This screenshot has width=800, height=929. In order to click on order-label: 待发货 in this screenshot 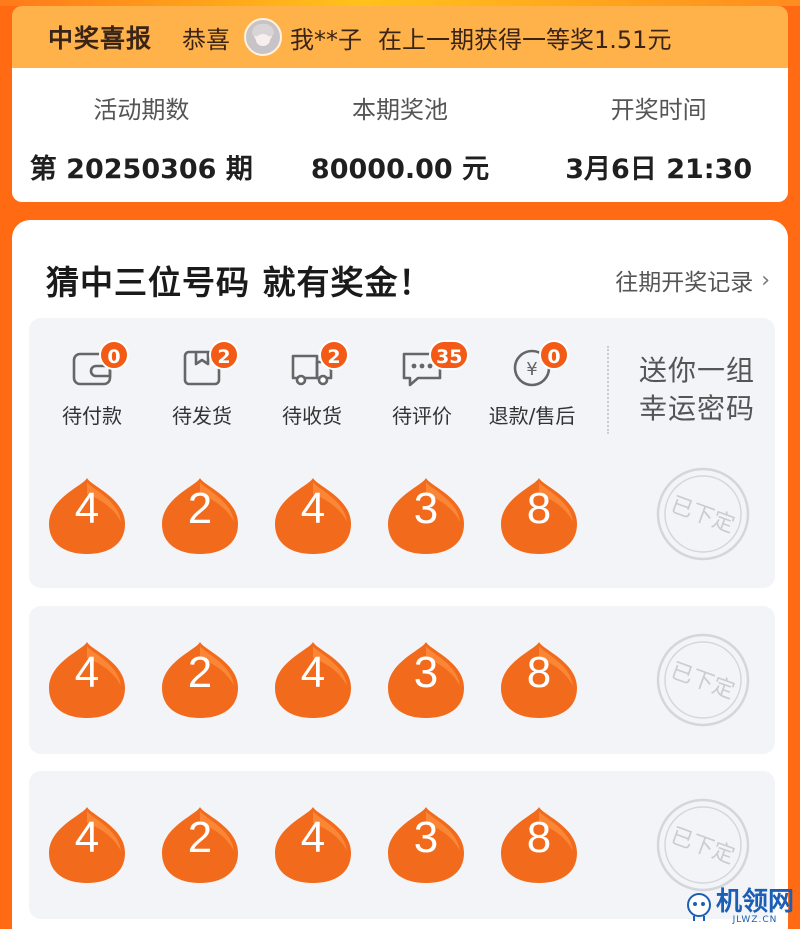, I will do `click(202, 416)`.